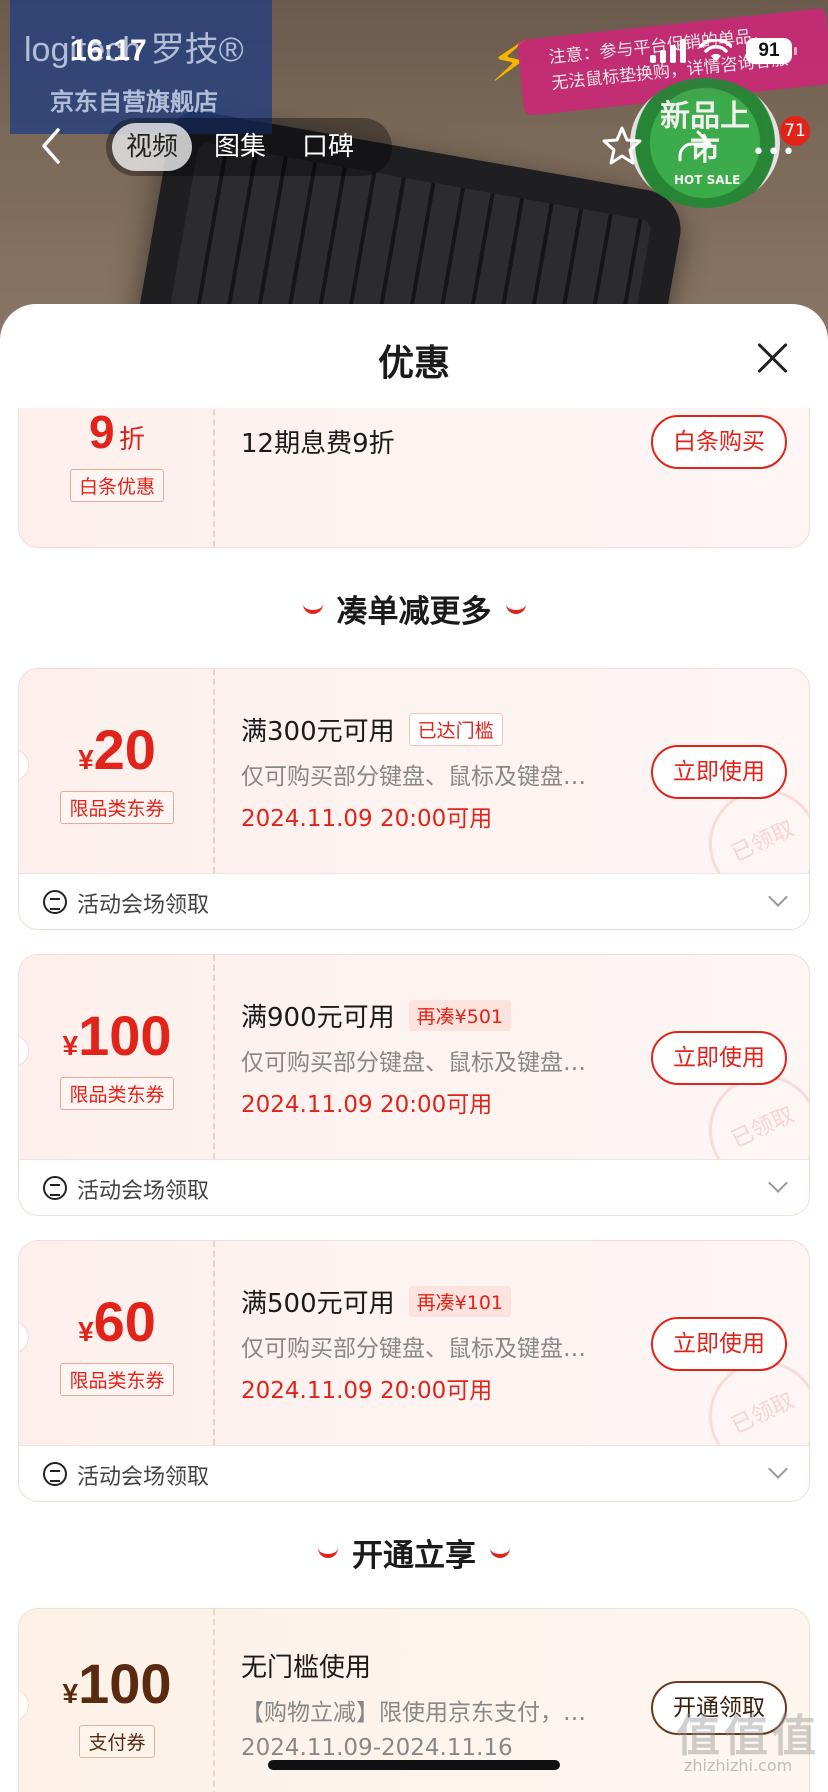  I want to click on section-title-2: 开通立享, so click(414, 1556).